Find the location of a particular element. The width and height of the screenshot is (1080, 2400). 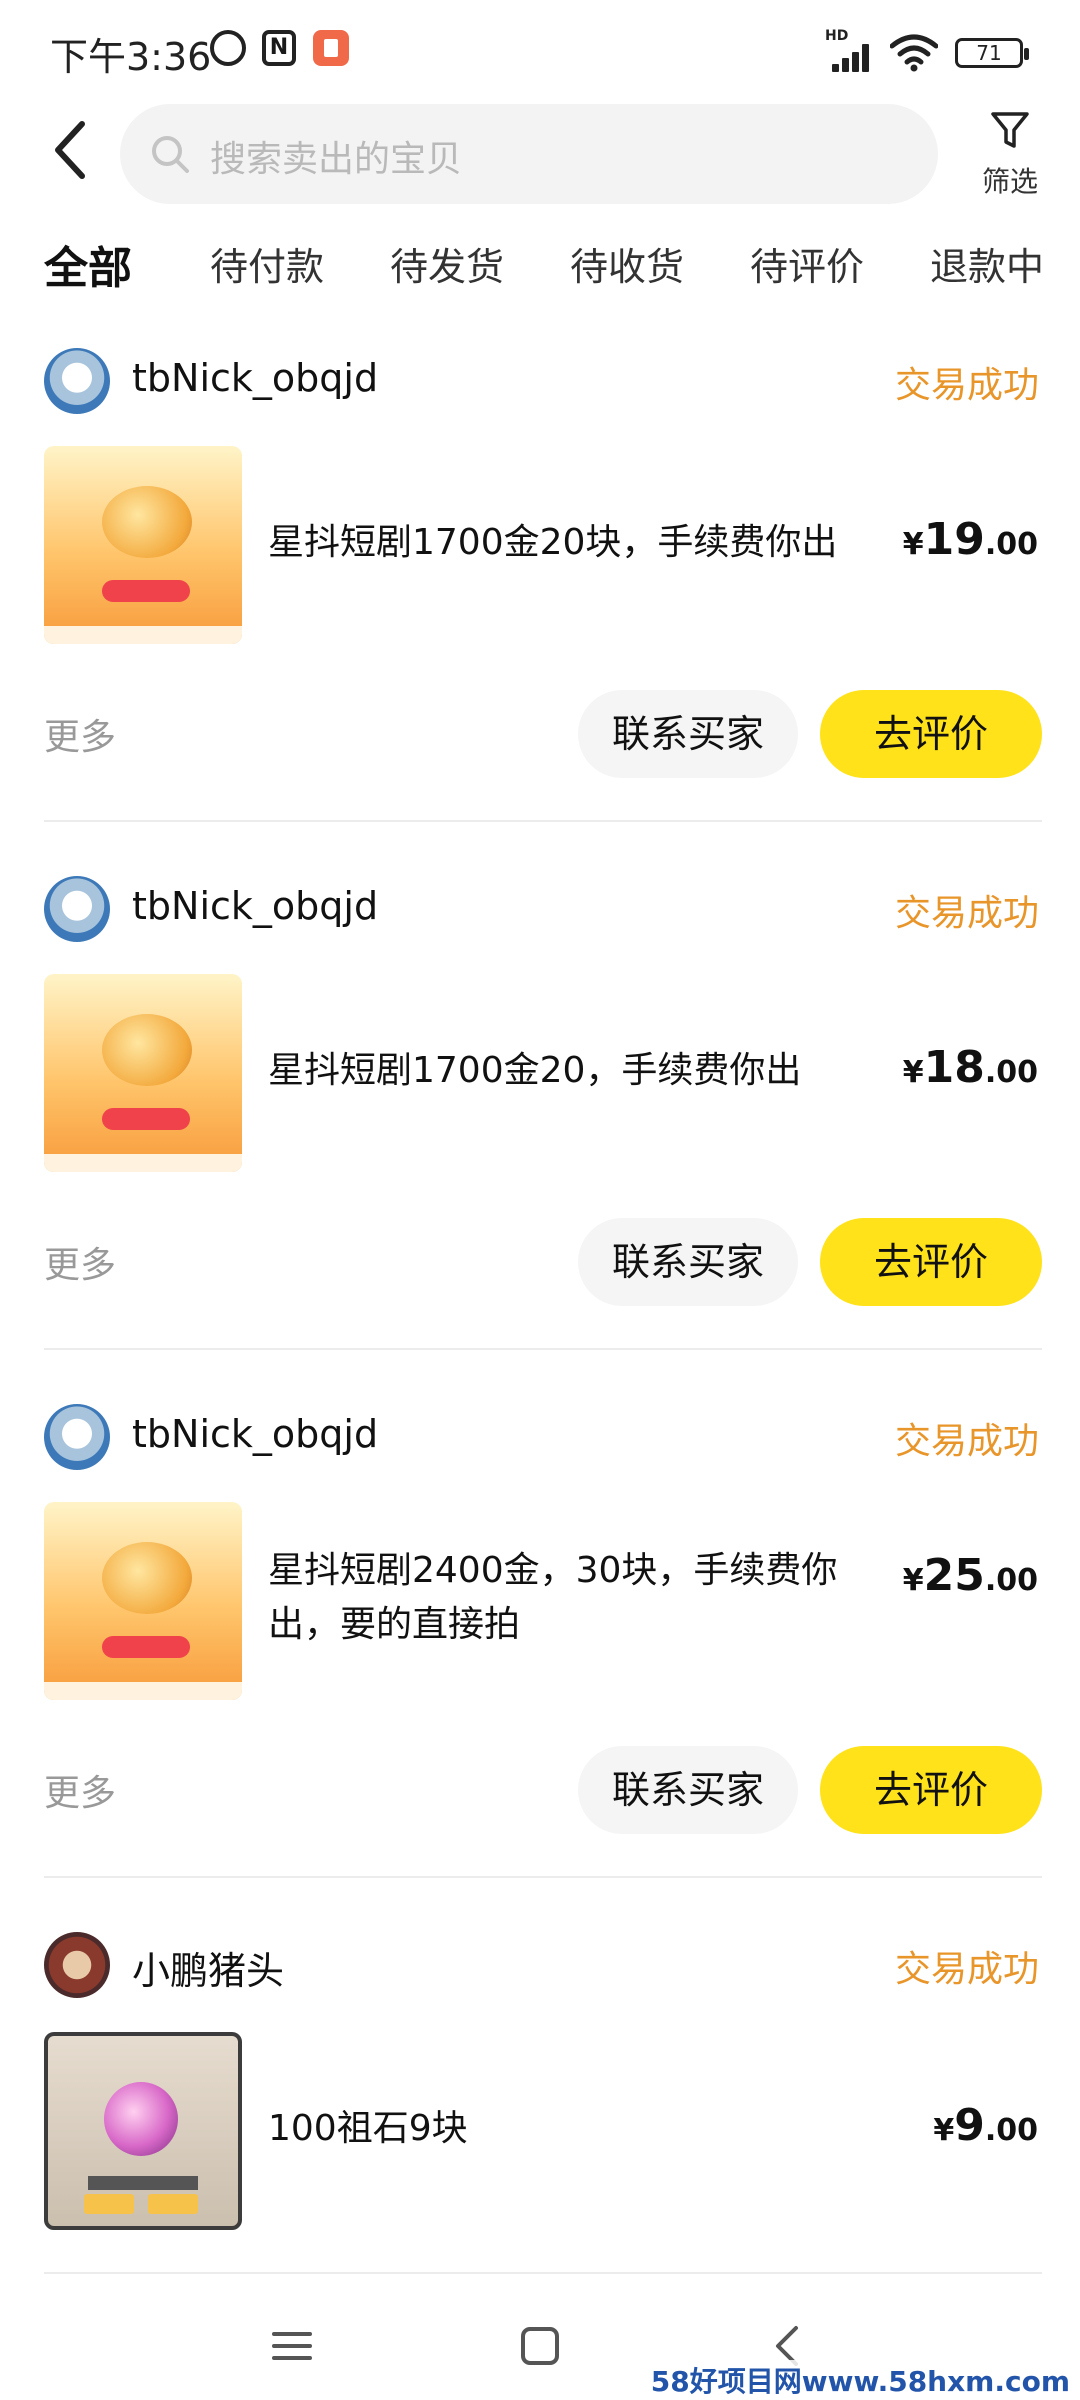

item-price: ¥19.00 is located at coordinates (970, 539).